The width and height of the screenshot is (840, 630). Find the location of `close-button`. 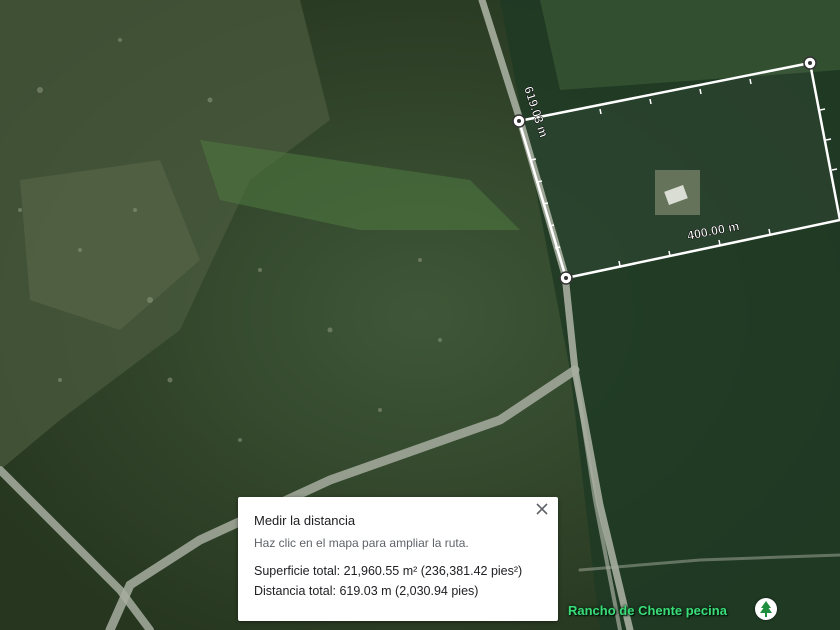

close-button is located at coordinates (542, 509).